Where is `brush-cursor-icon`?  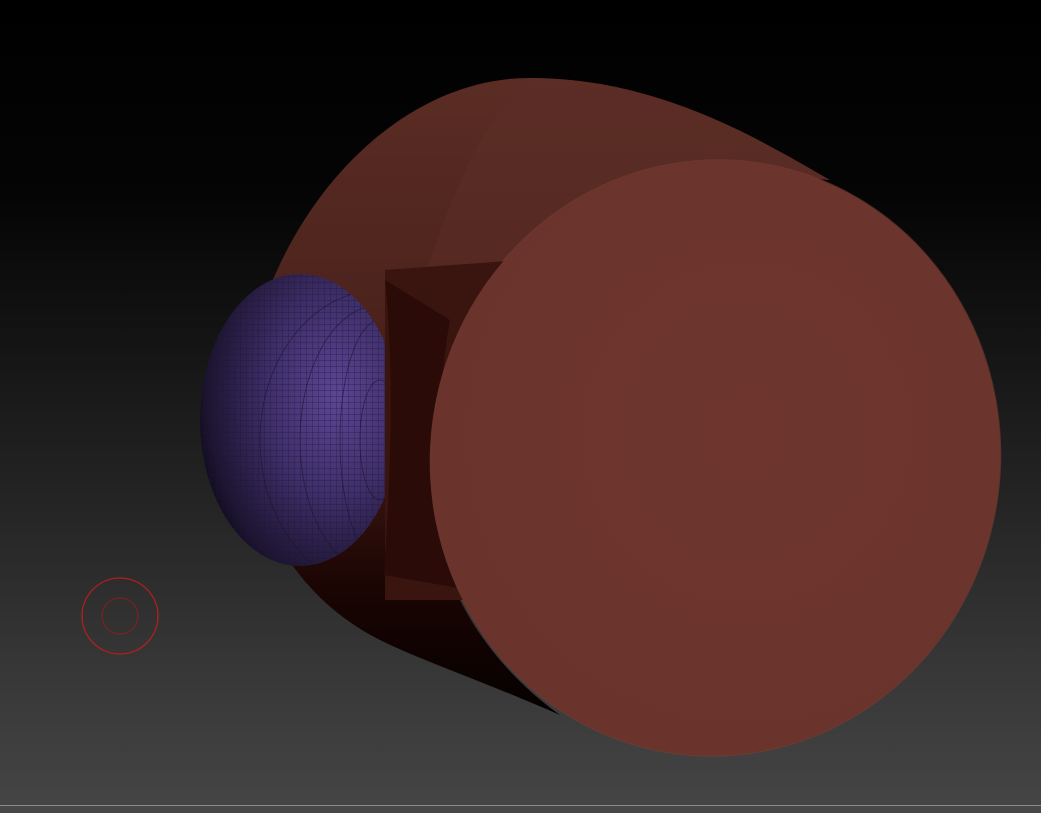
brush-cursor-icon is located at coordinates (120, 616).